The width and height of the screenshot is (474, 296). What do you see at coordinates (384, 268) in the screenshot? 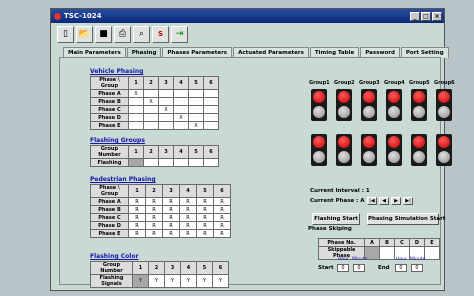
I see `end-label: End` at bounding box center [384, 268].